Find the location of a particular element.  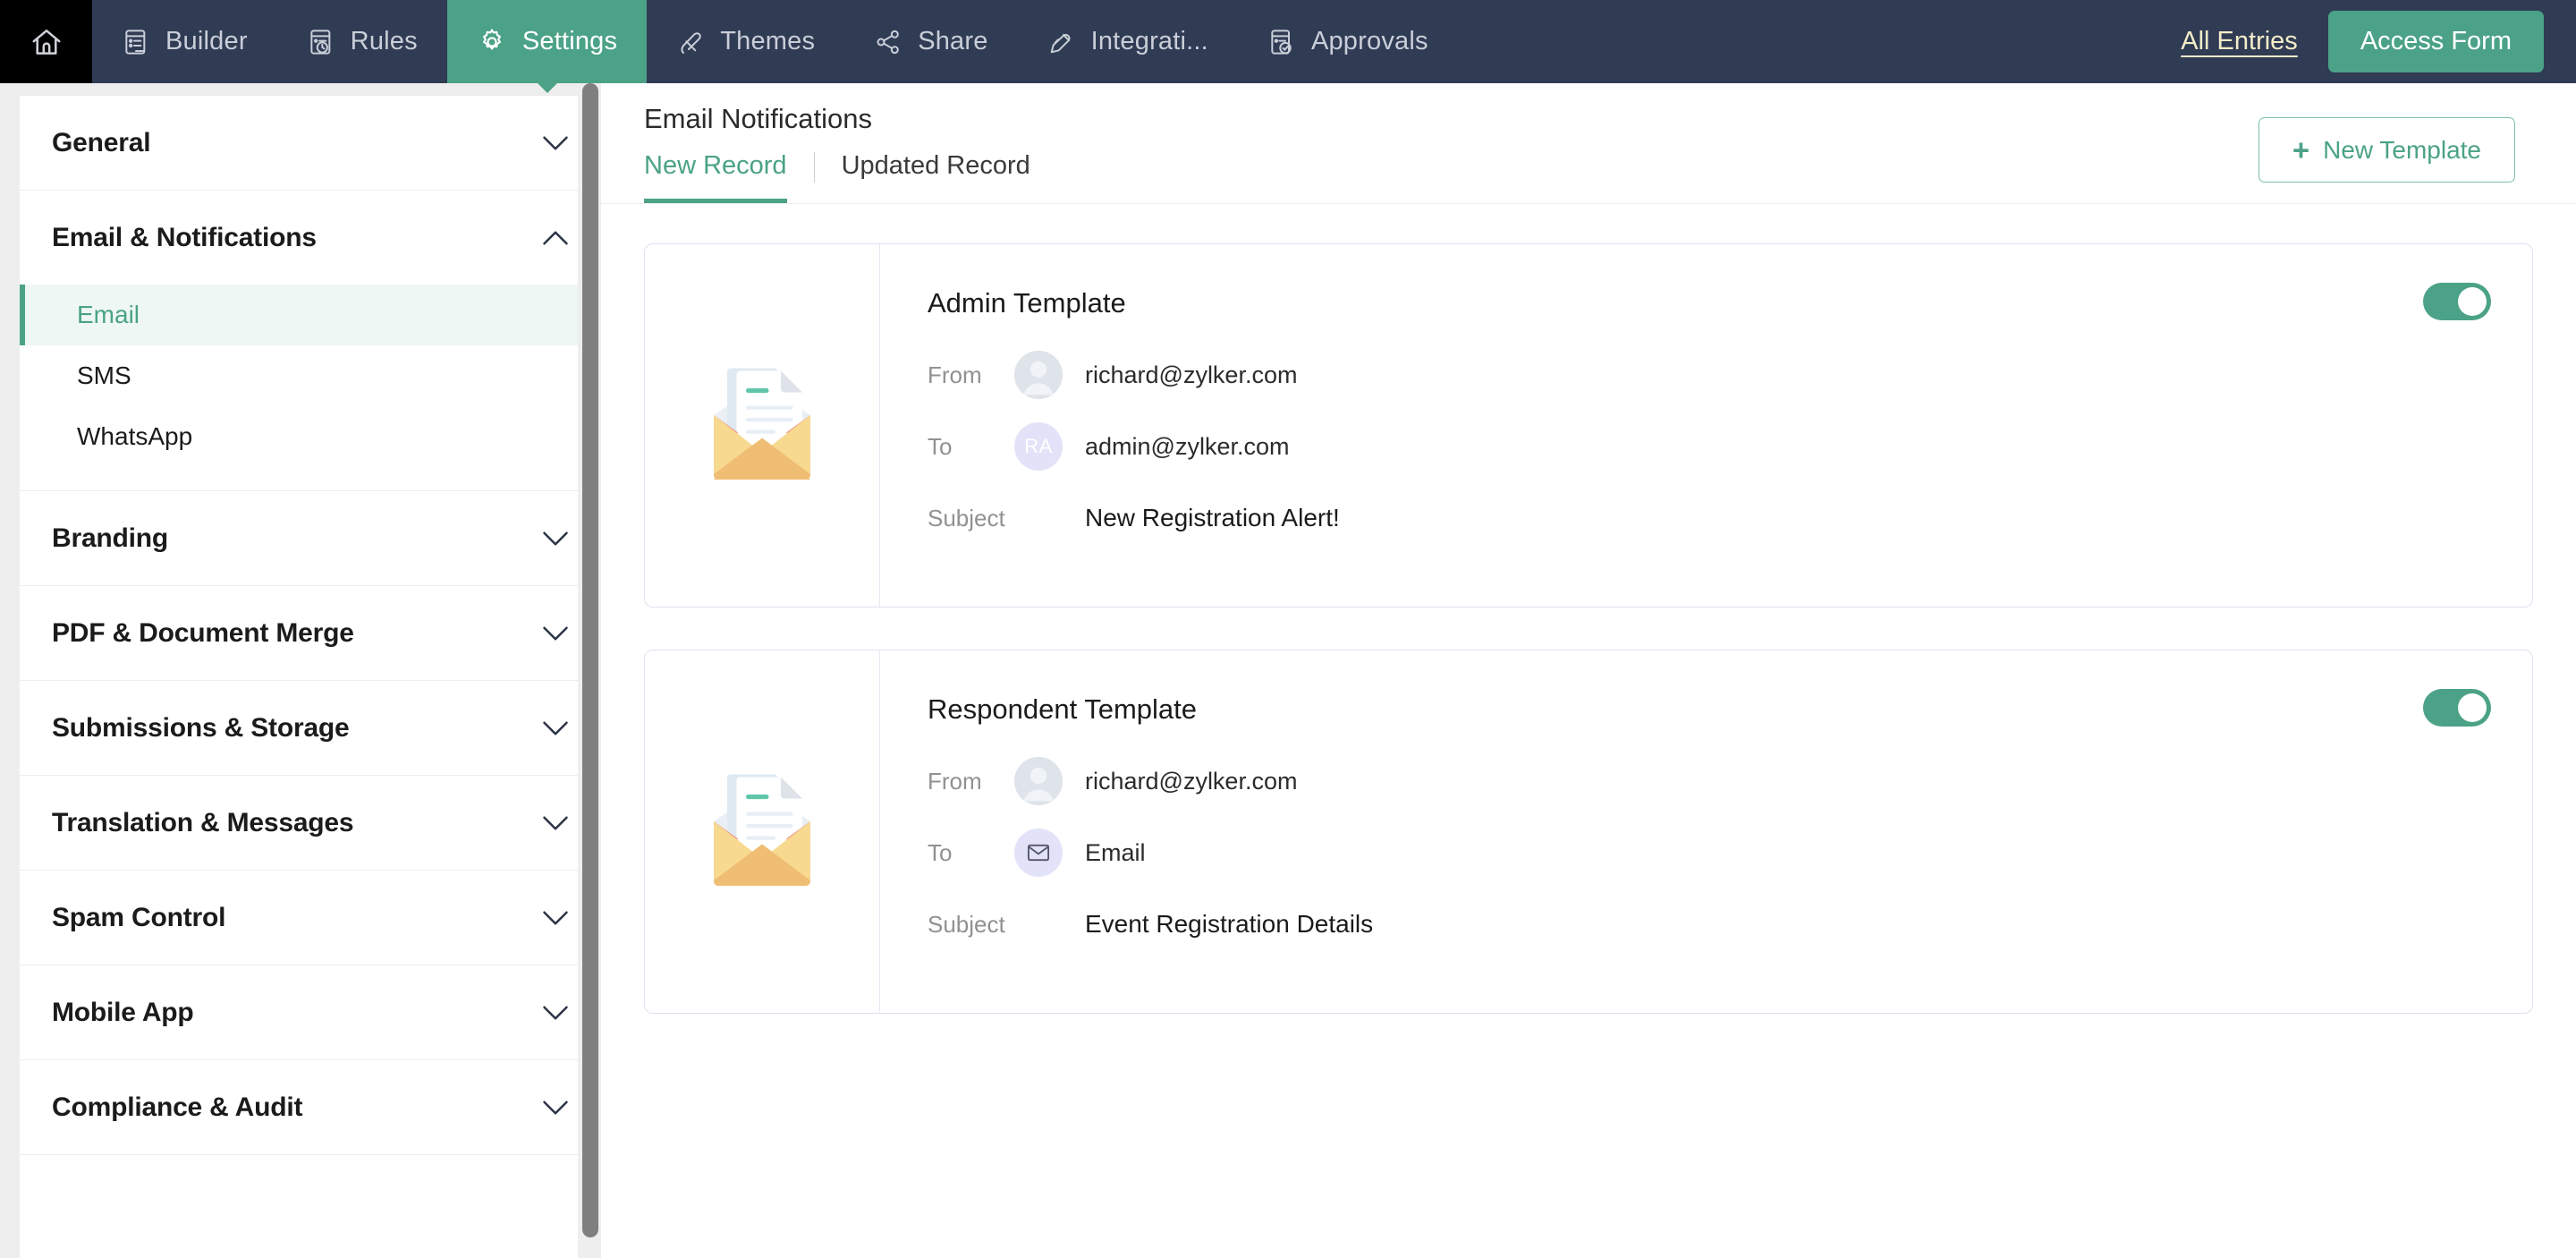

template-illustration-area is located at coordinates (762, 831).